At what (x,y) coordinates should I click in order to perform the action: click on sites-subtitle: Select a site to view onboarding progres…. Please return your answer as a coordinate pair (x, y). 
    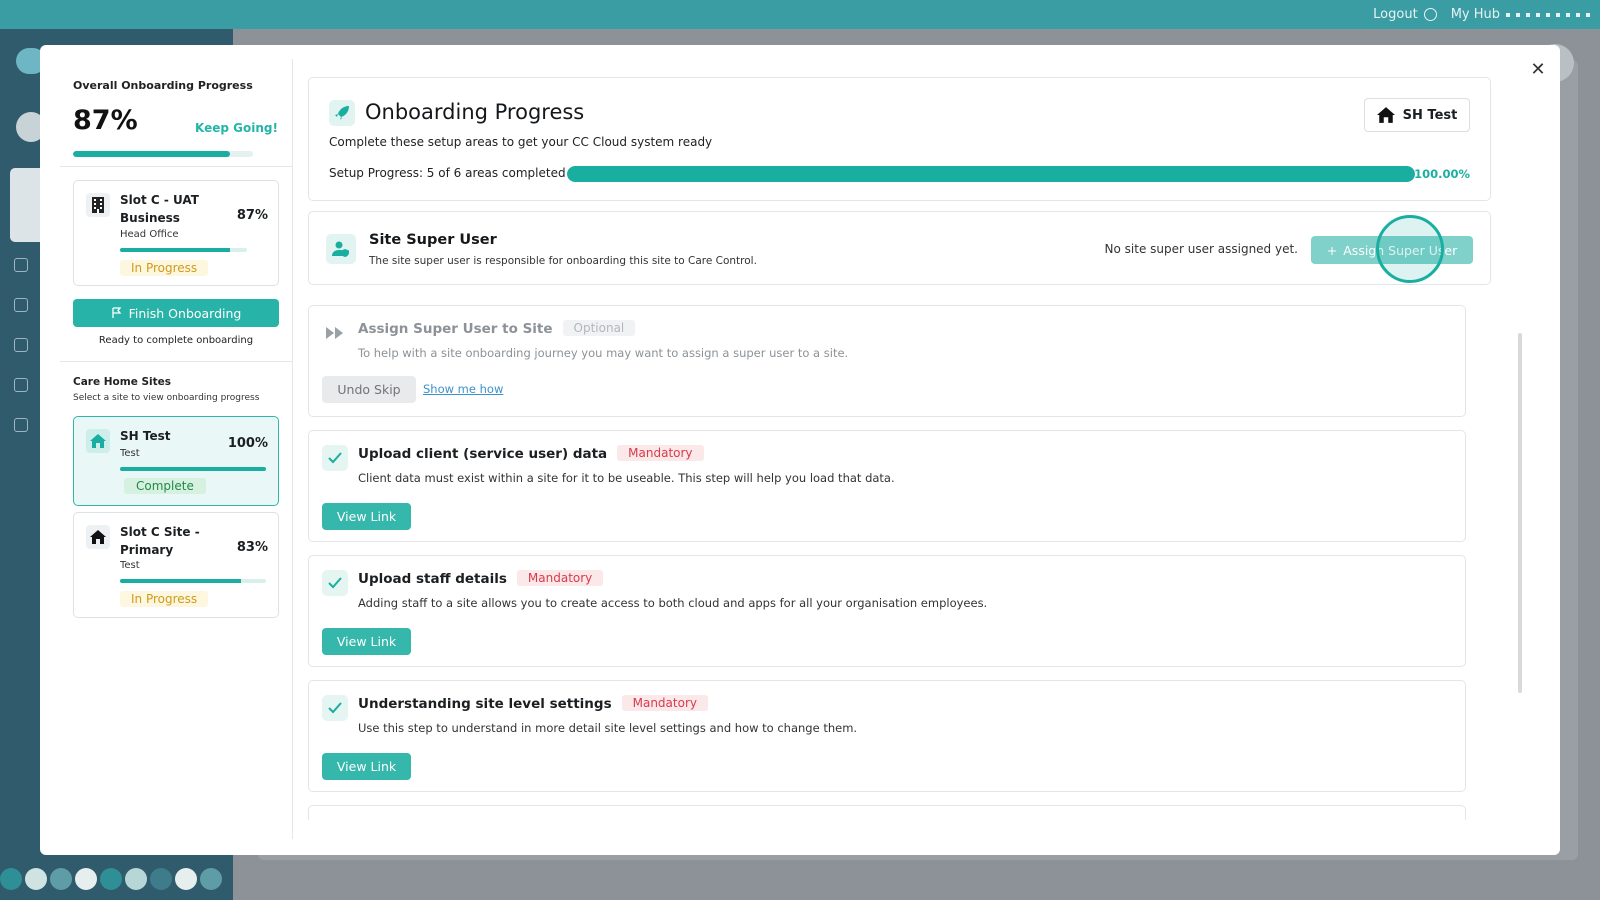
    Looking at the image, I should click on (166, 398).